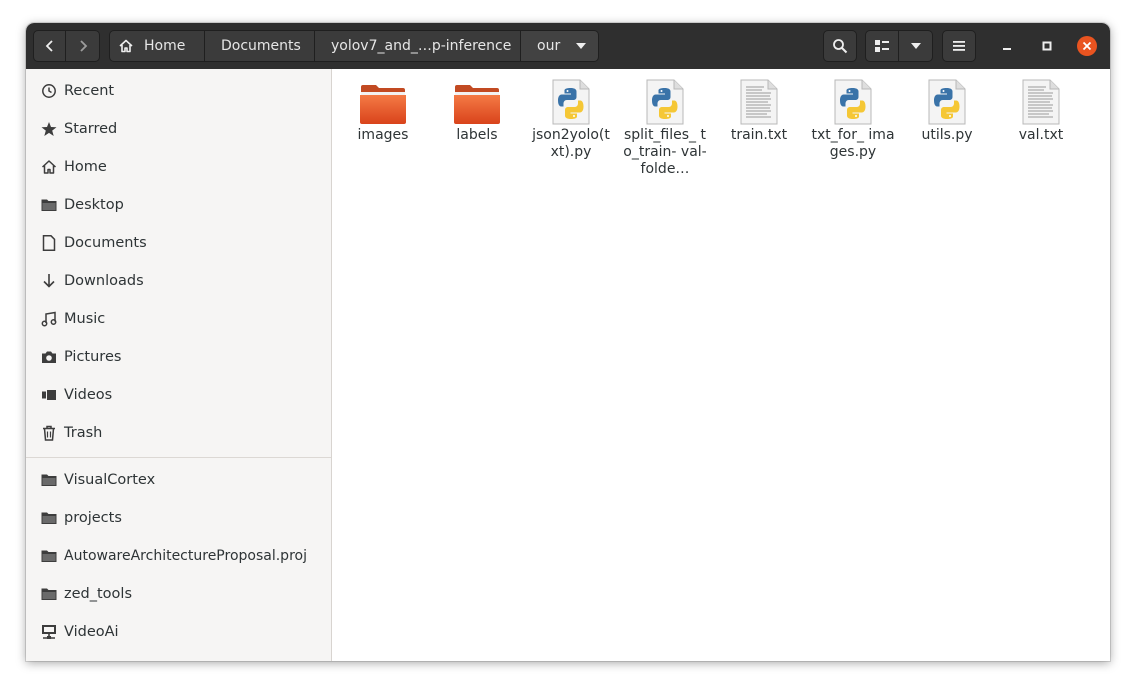  I want to click on document-icon, so click(49, 243).